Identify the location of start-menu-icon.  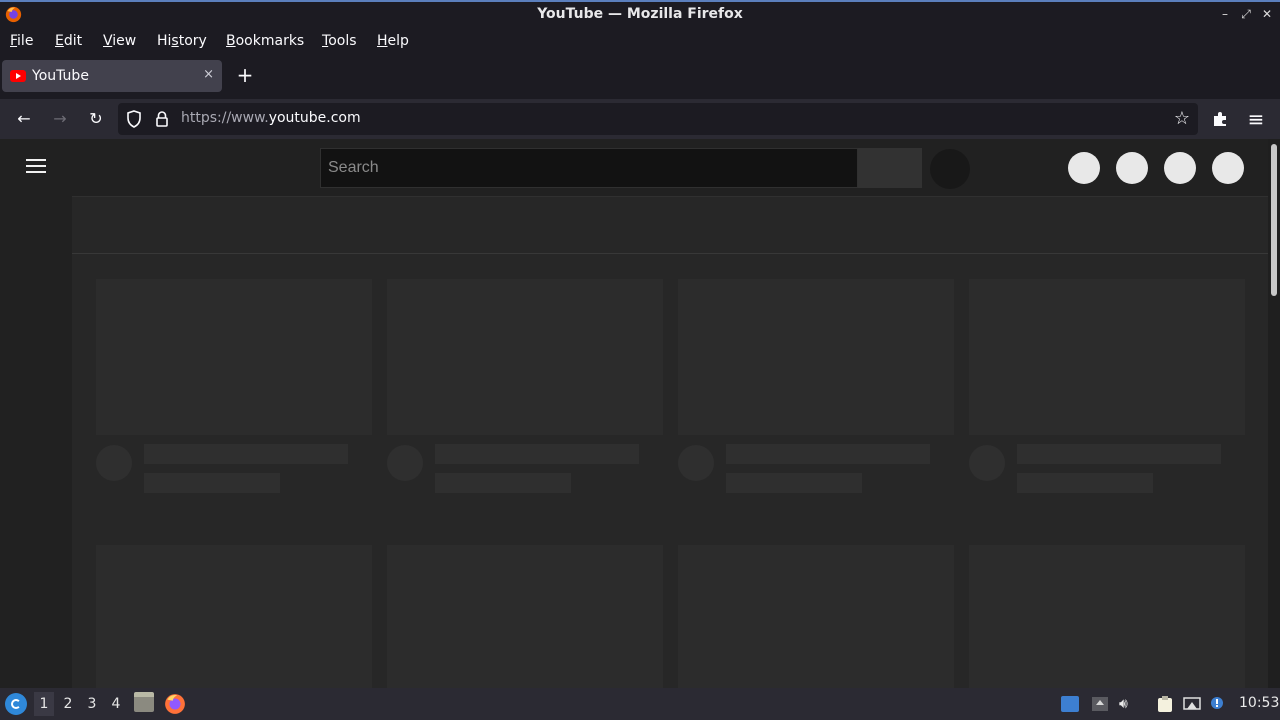
(16, 704).